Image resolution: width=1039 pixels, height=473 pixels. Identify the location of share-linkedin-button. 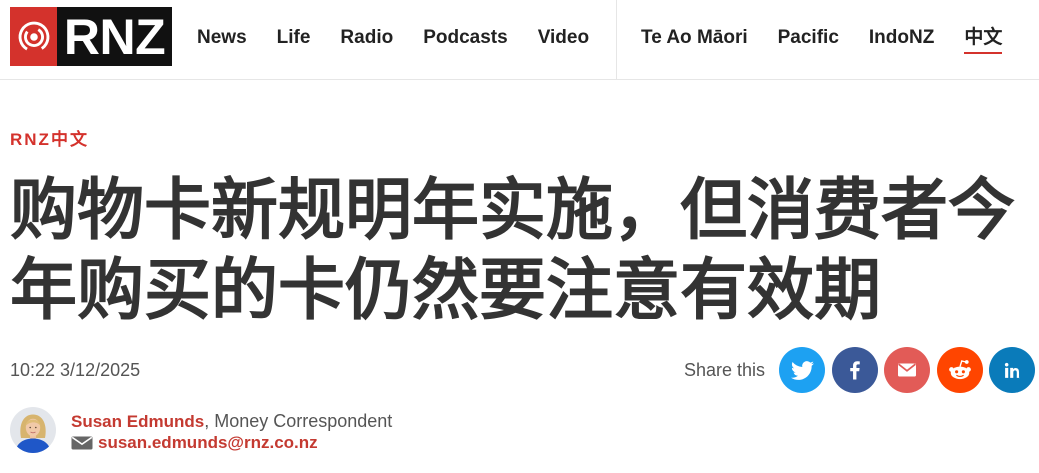
(1012, 370).